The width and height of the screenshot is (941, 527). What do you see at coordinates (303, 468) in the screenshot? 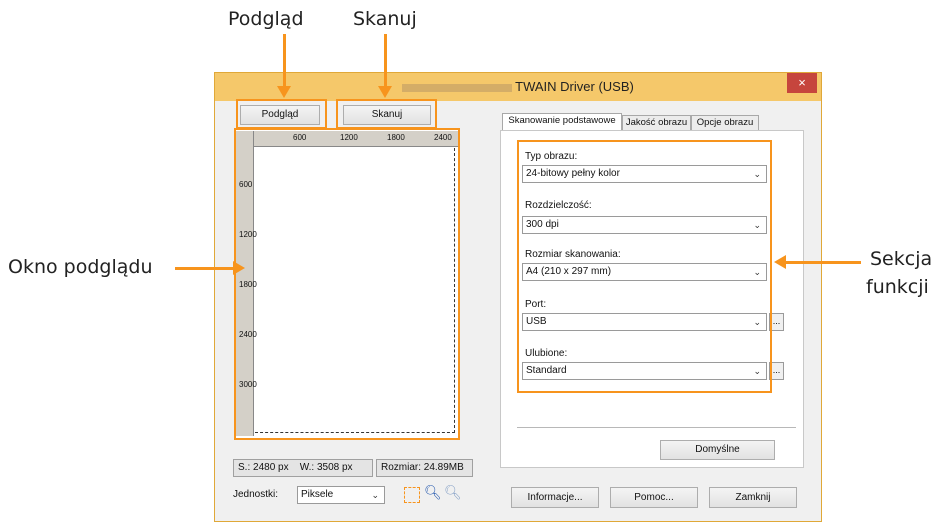
I see `status-dimensions: S.: 2480 px W.: 3508 px` at bounding box center [303, 468].